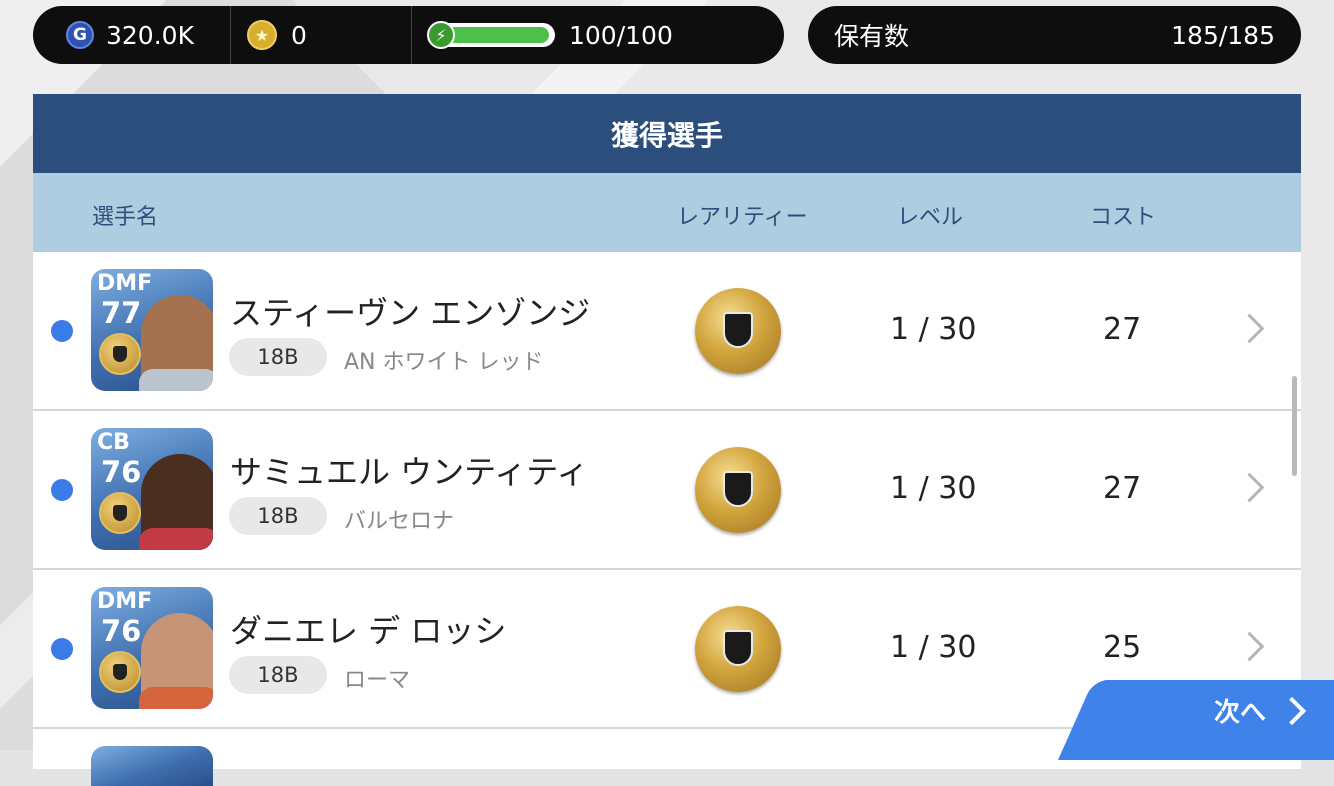  Describe the element at coordinates (80, 35) in the screenshot. I see `gp-icon: G` at that location.